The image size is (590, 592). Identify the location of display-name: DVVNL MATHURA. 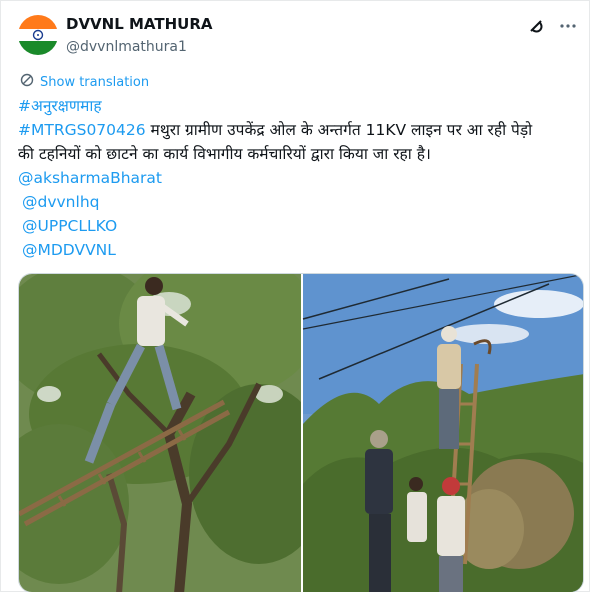
(139, 24).